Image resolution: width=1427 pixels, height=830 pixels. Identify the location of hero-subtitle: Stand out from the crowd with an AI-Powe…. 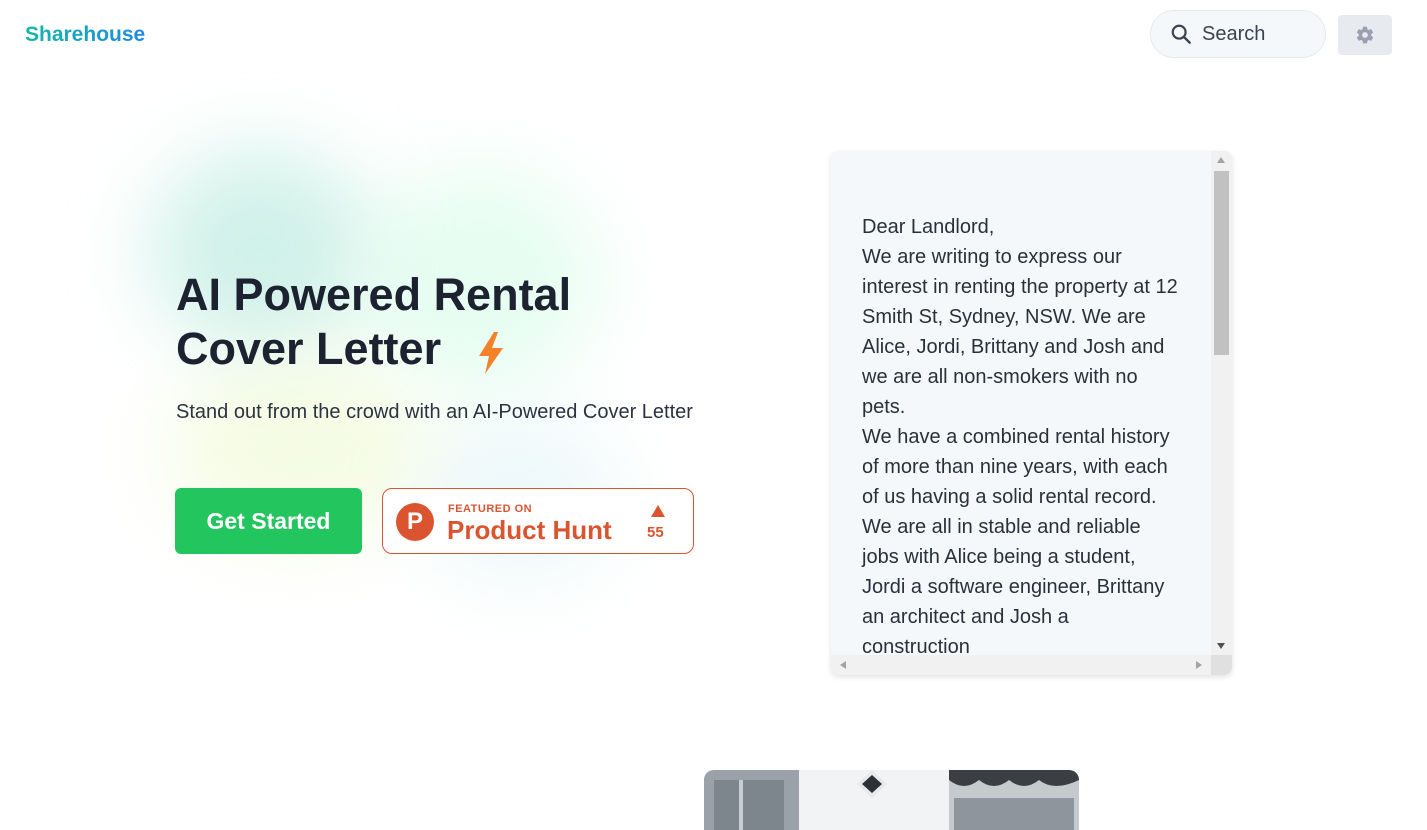
(434, 412).